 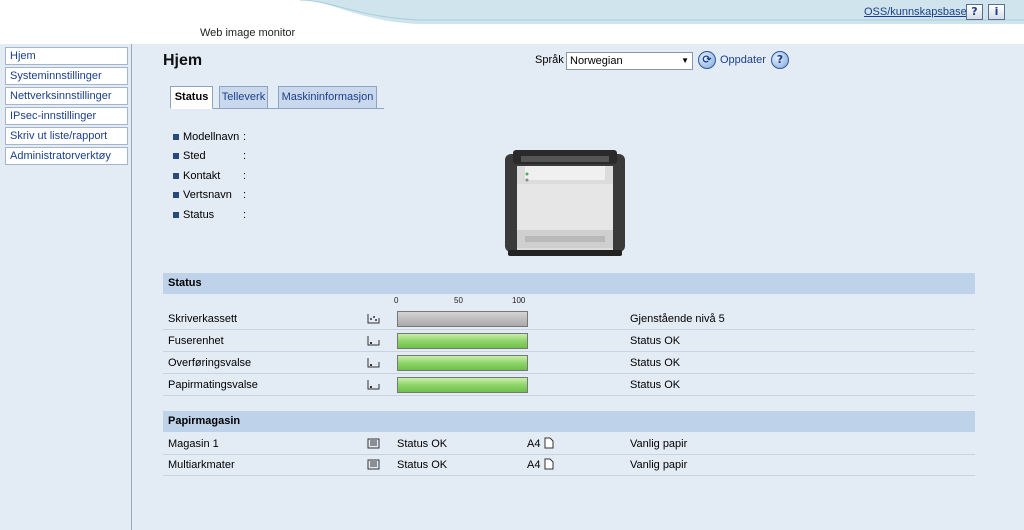 I want to click on info-button: i, so click(x=996, y=12).